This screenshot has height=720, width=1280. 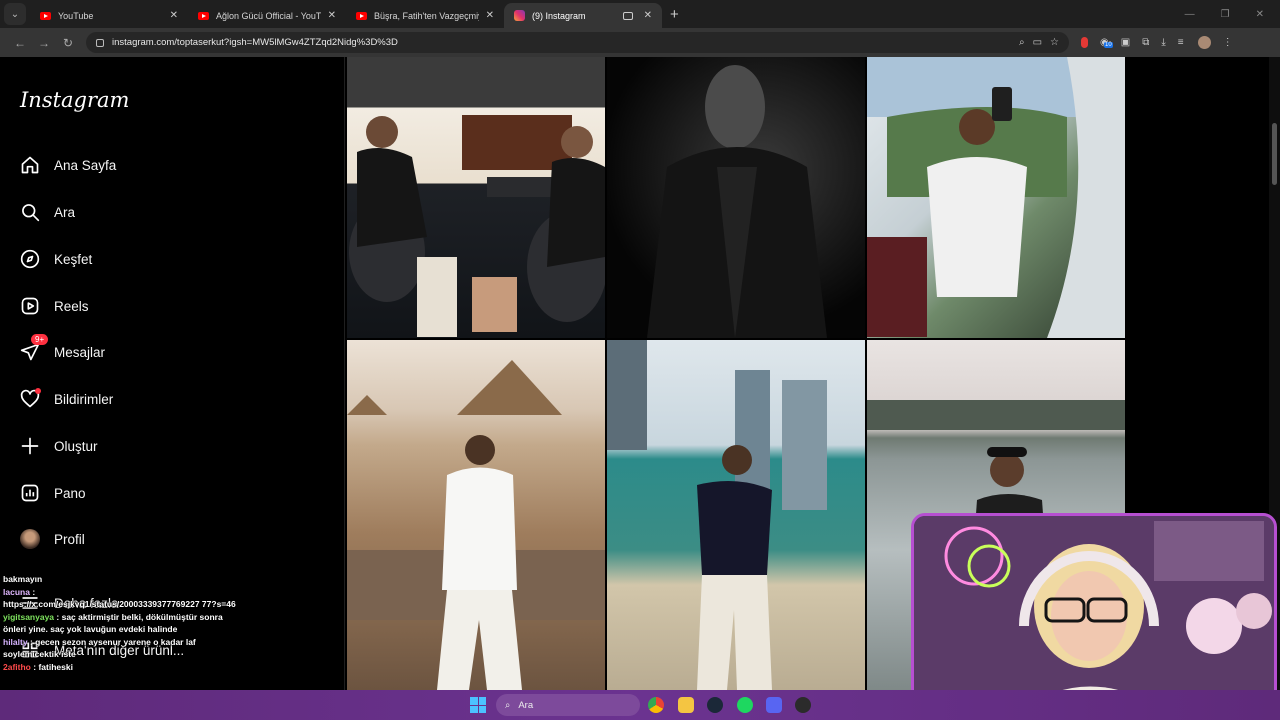 I want to click on extension-red-icon, so click(x=1084, y=42).